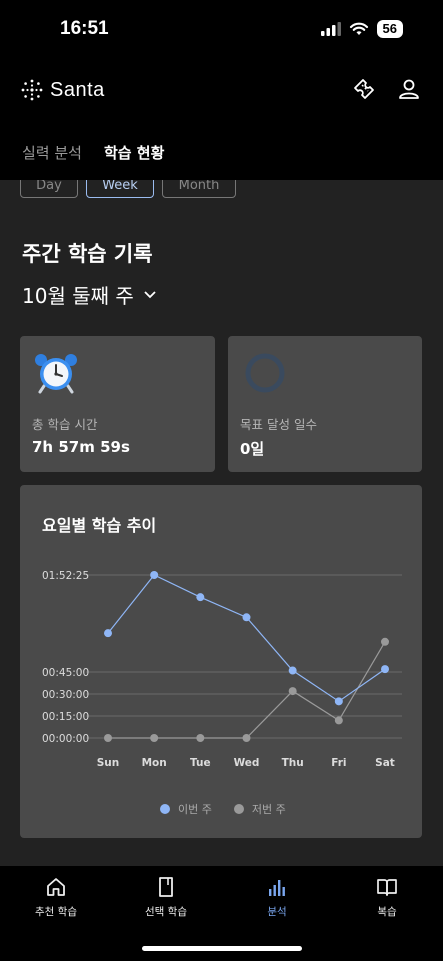 The image size is (443, 961). What do you see at coordinates (278, 424) in the screenshot?
I see `goal-days-label: 목표 달성 일수` at bounding box center [278, 424].